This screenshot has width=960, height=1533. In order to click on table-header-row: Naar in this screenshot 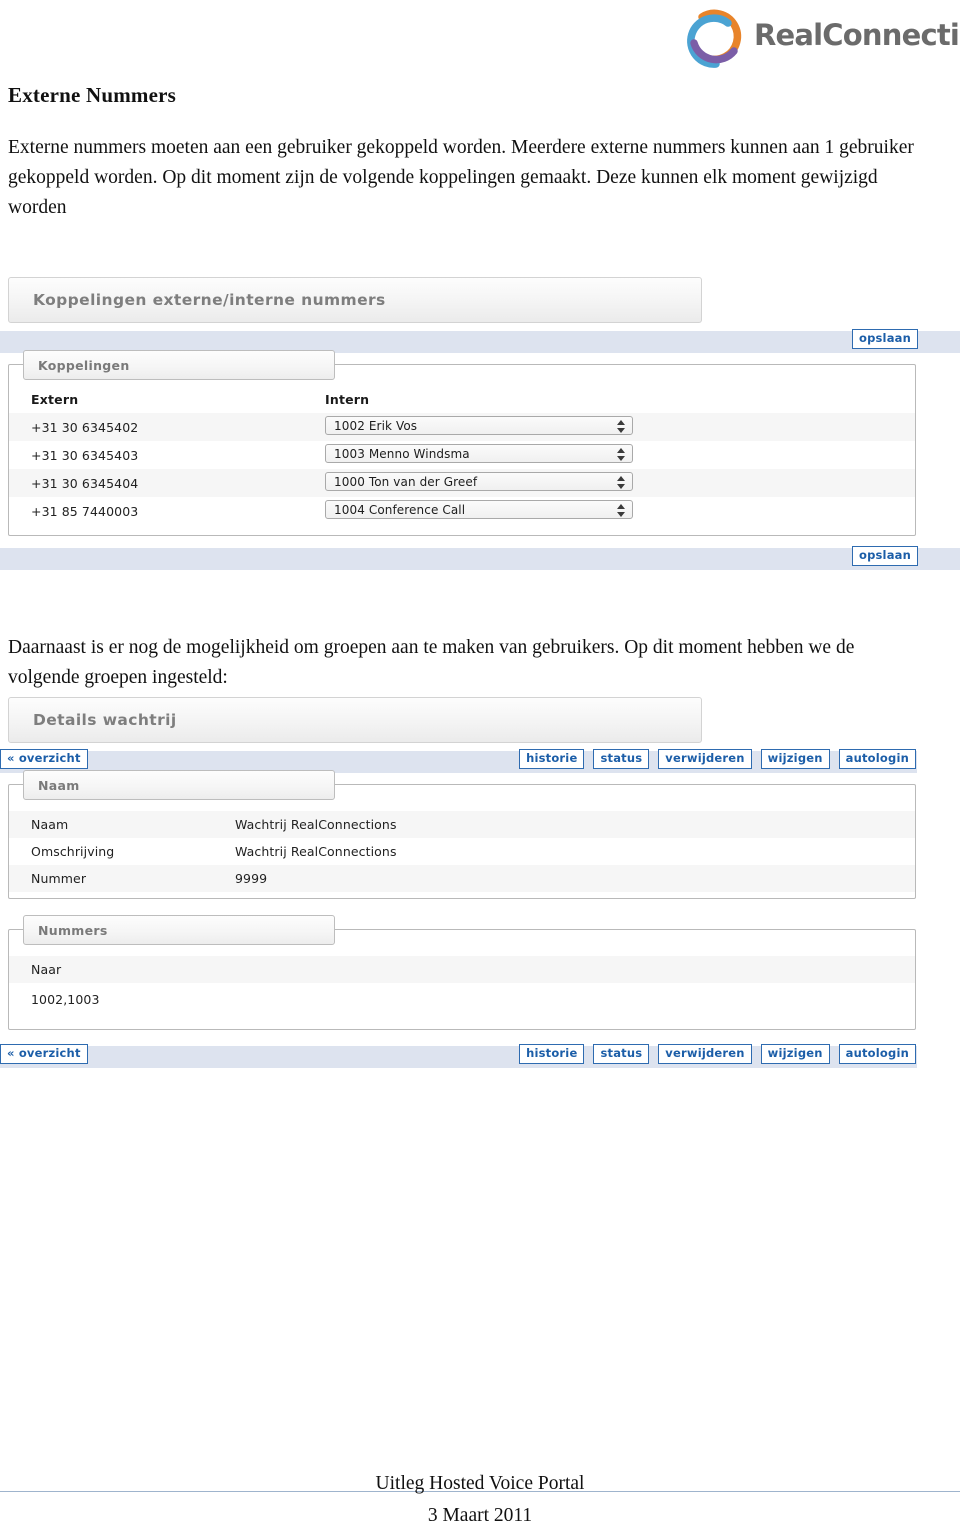, I will do `click(462, 969)`.